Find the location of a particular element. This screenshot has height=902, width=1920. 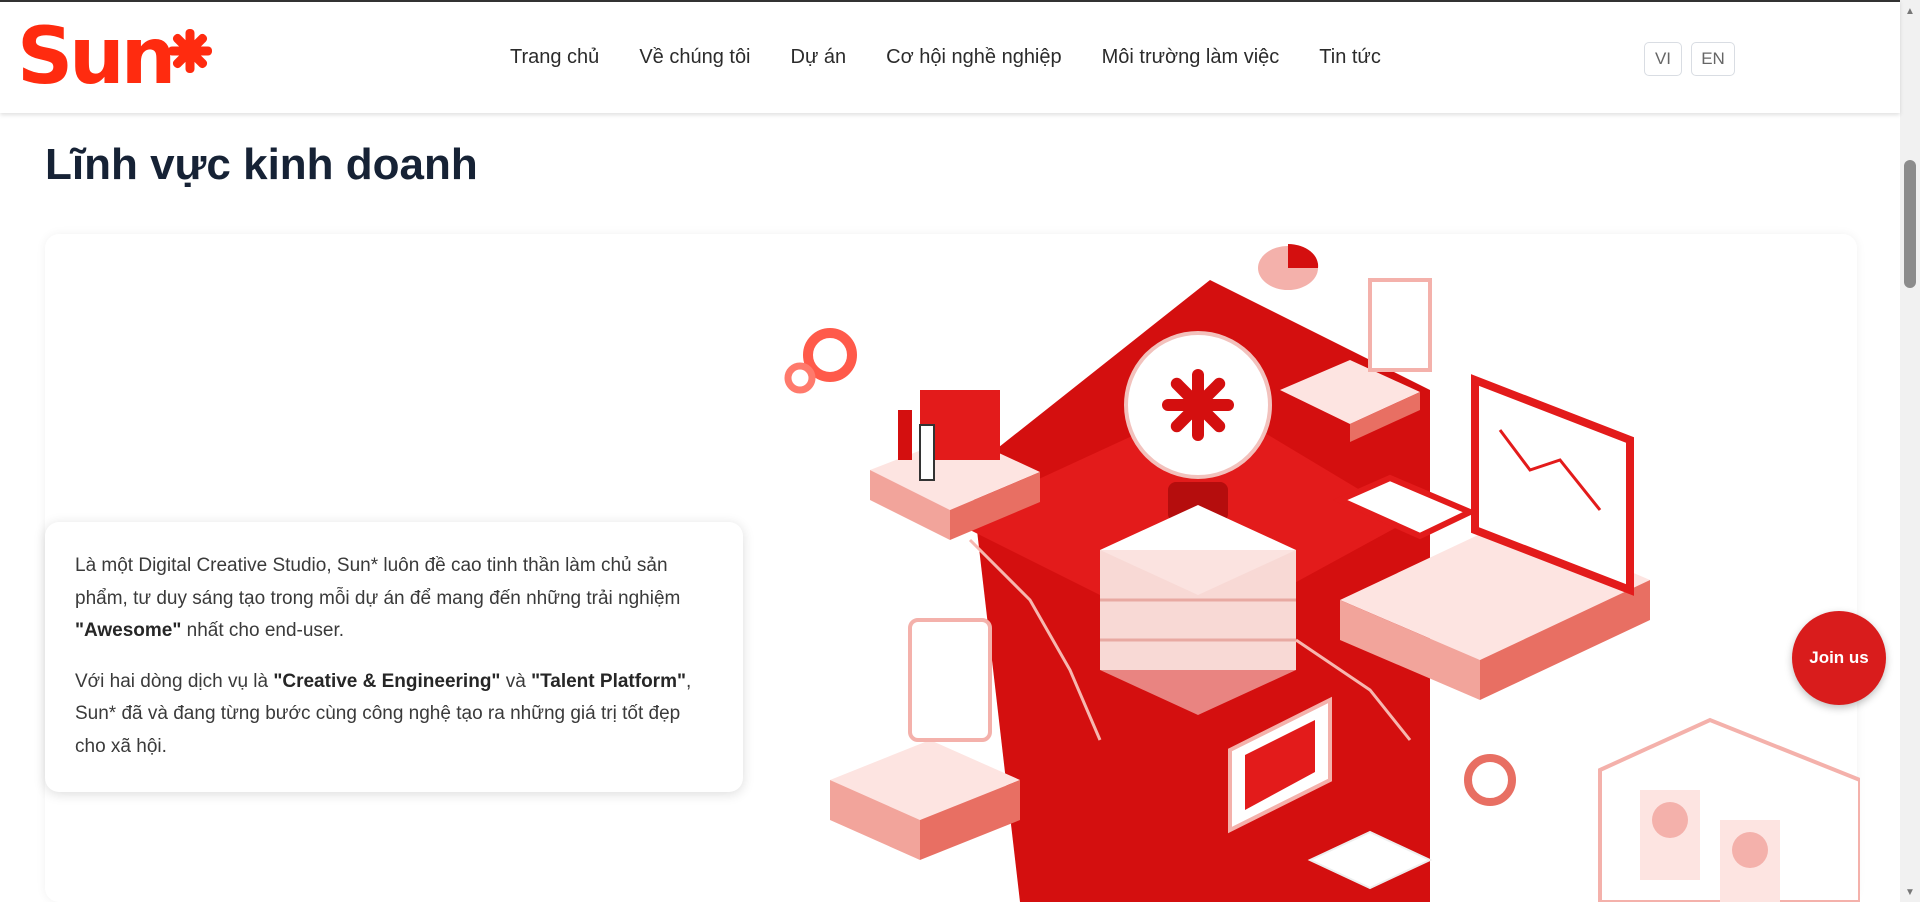

lang-en-button: EN is located at coordinates (1713, 59).